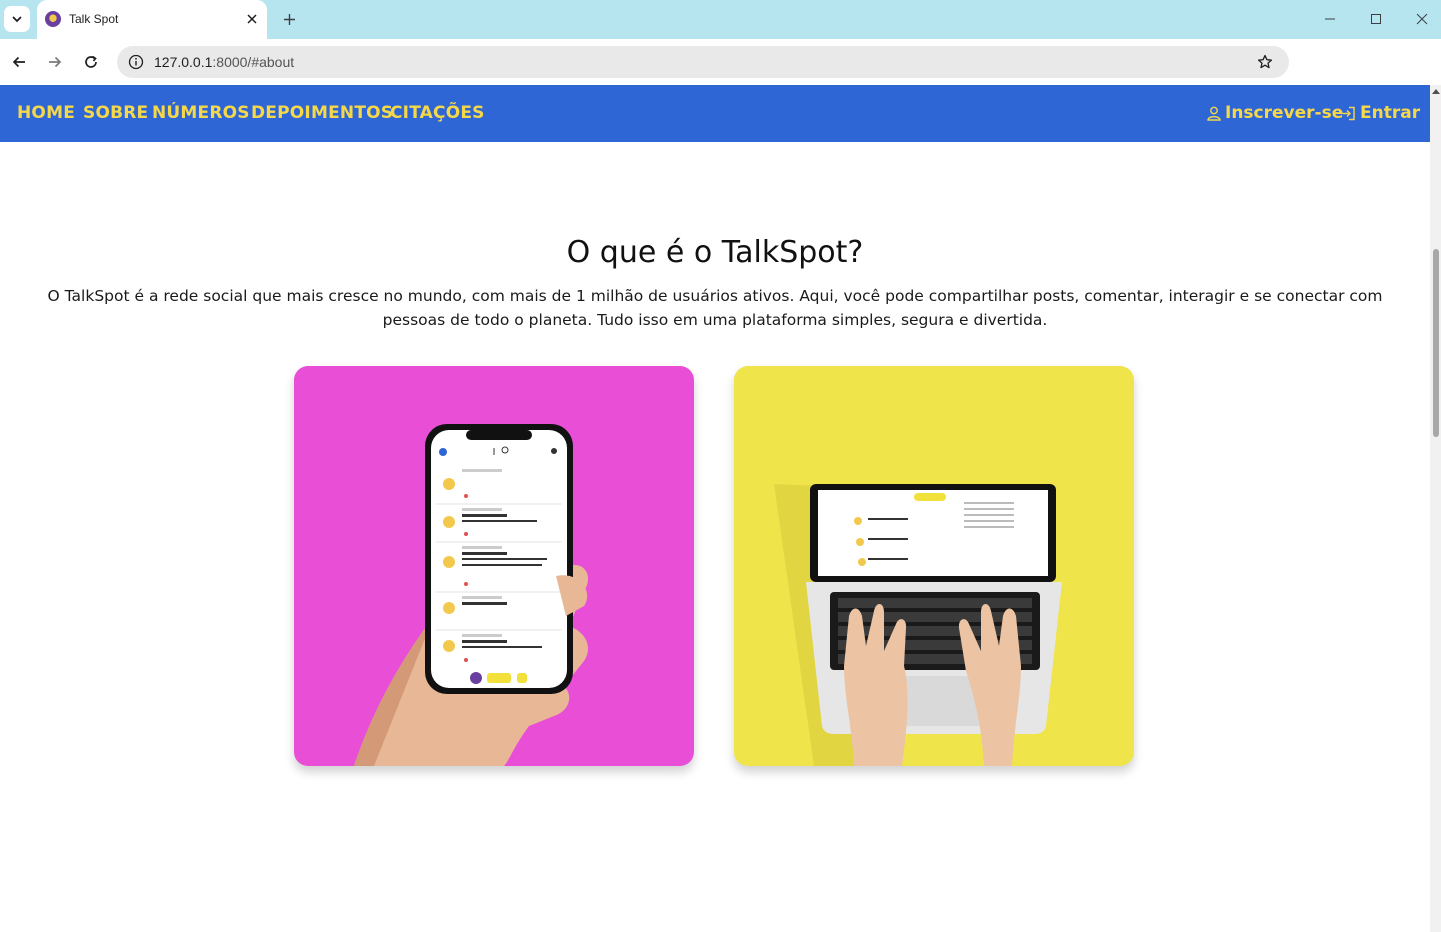 The width and height of the screenshot is (1441, 932). I want to click on nav-link-citacoes: CITAÇÕES, so click(437, 113).